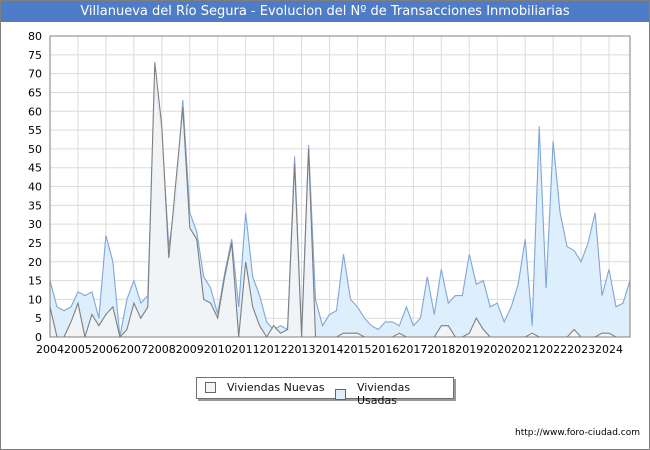  I want to click on source-link: http://www.foro-ciudad.com, so click(577, 433).